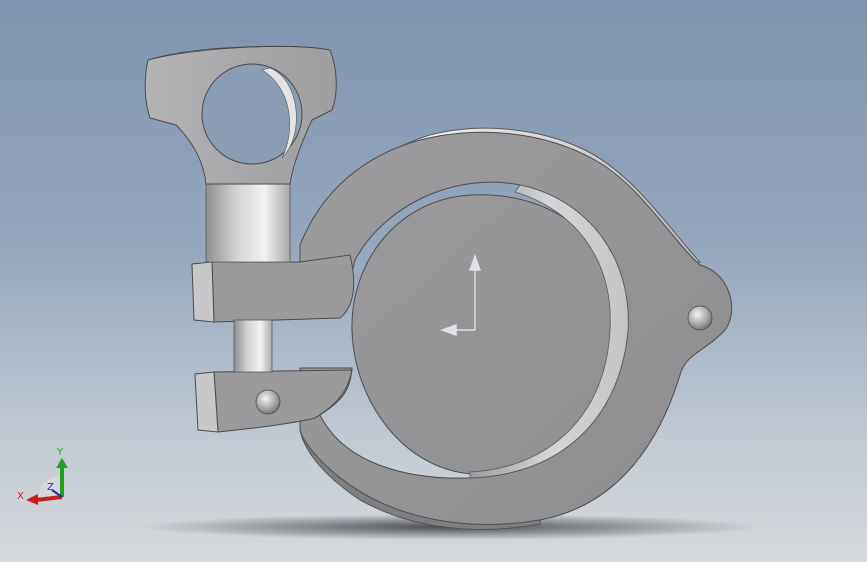  Describe the element at coordinates (62, 463) in the screenshot. I see `triad-y-arrow-icon` at that location.